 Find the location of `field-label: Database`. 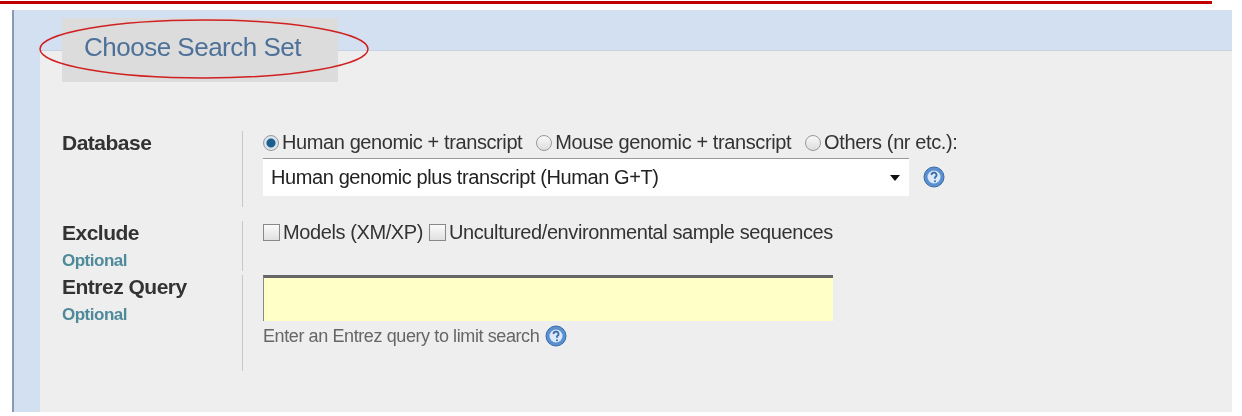

field-label: Database is located at coordinates (107, 143).